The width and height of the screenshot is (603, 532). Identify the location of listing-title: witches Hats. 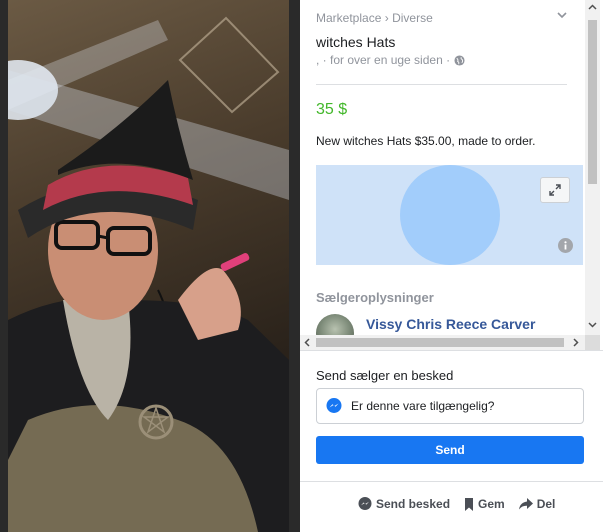
(356, 42).